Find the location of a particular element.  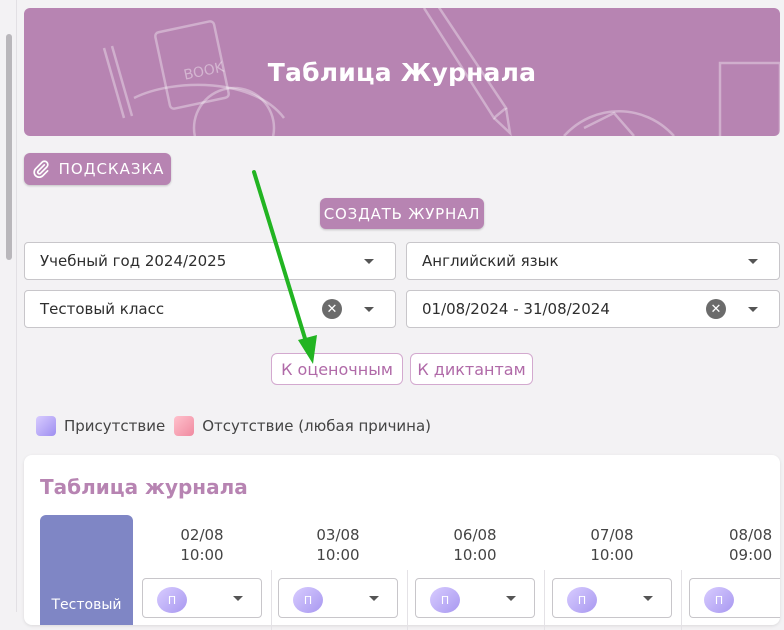

date-range-select: 01/08/2024 - 31/08/2024 ✕ is located at coordinates (593, 309).